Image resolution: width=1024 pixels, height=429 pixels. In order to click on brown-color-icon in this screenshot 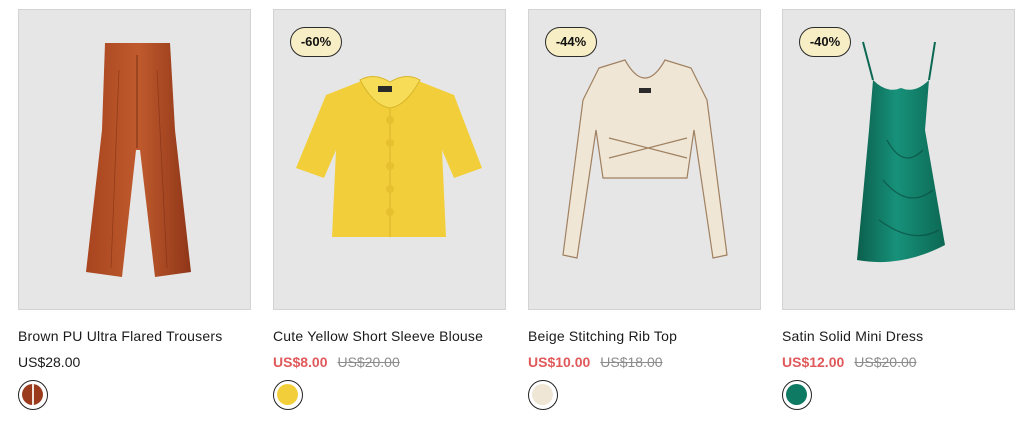, I will do `click(32, 394)`.